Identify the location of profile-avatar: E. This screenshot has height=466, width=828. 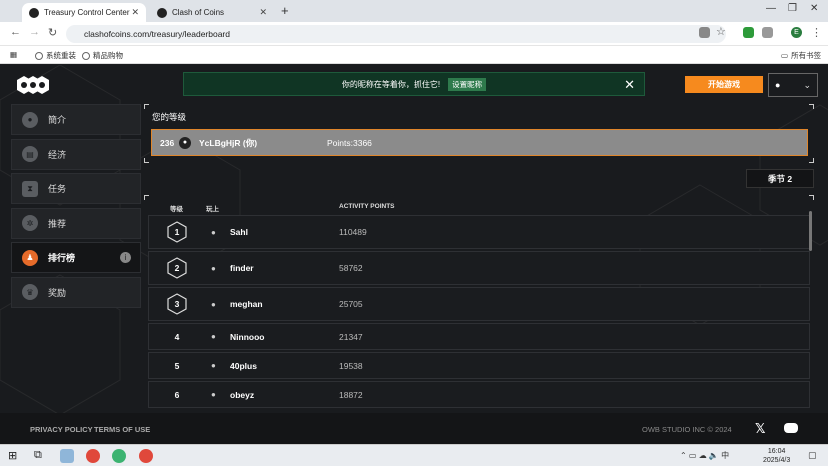
(796, 32).